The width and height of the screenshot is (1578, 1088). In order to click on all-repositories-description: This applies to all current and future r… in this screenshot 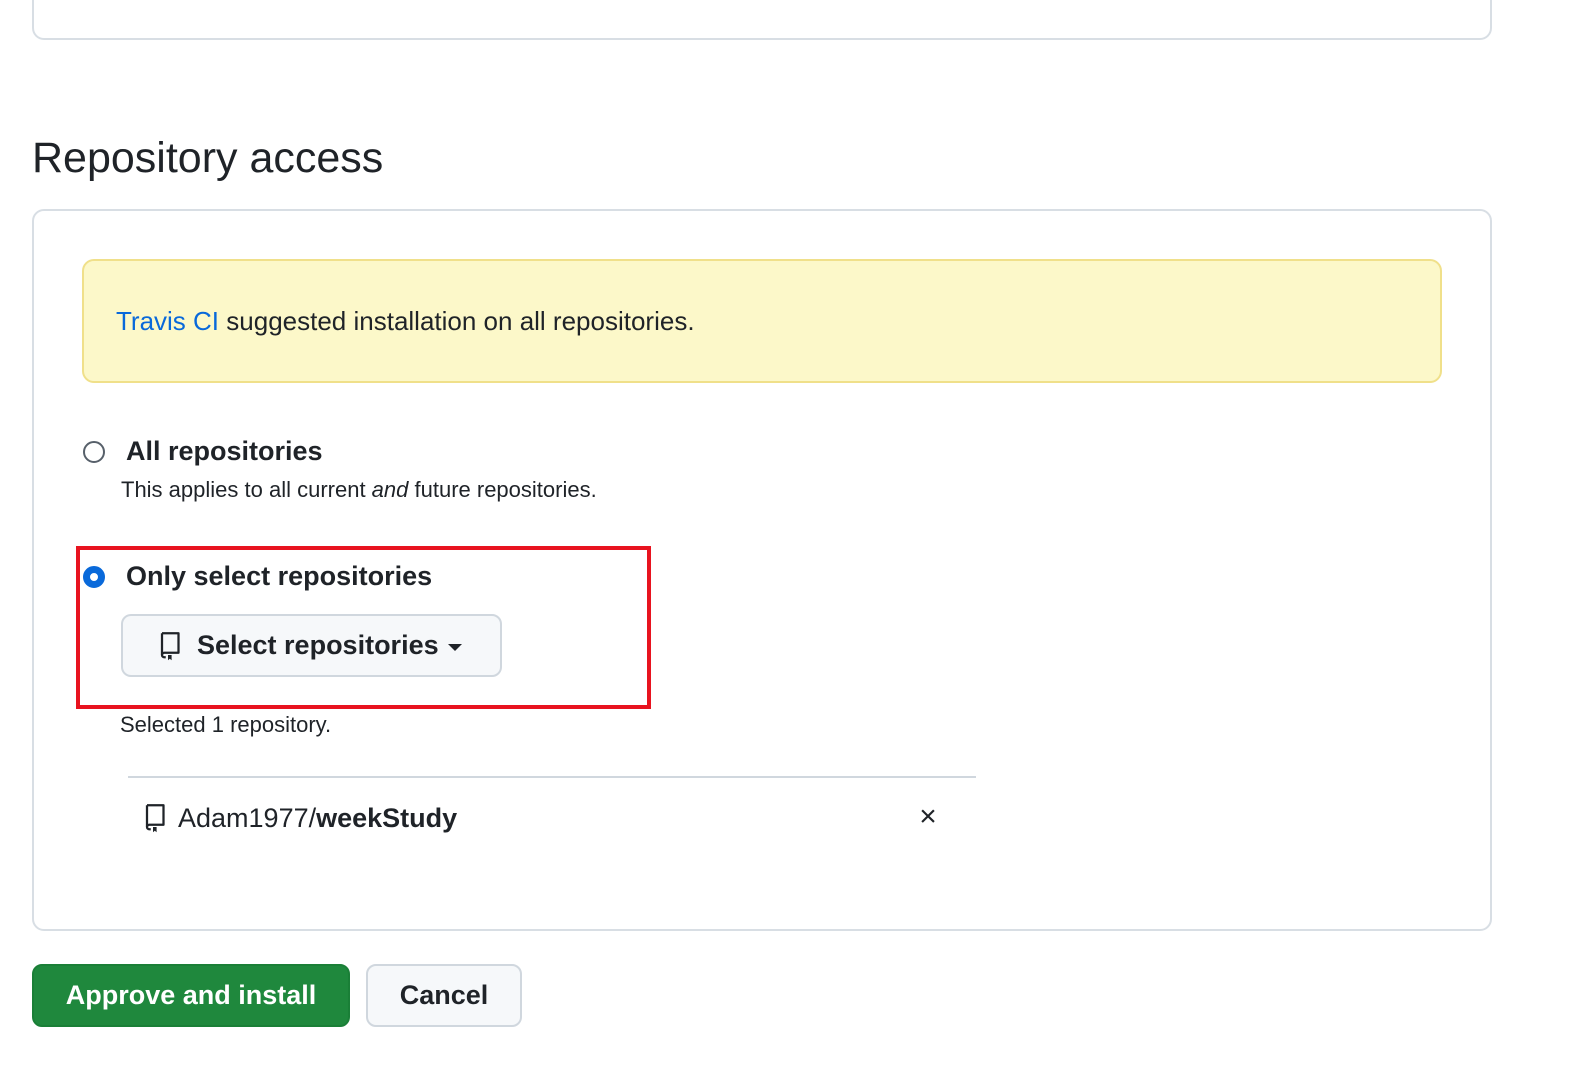, I will do `click(359, 490)`.